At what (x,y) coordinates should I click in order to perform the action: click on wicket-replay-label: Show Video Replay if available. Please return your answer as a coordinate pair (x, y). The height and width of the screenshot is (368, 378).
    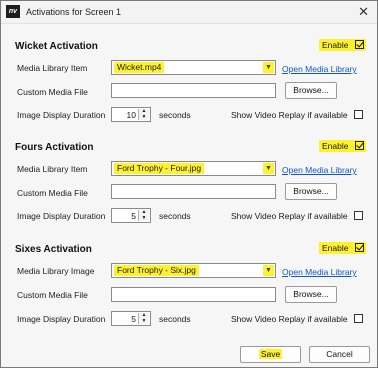
    Looking at the image, I should click on (289, 115).